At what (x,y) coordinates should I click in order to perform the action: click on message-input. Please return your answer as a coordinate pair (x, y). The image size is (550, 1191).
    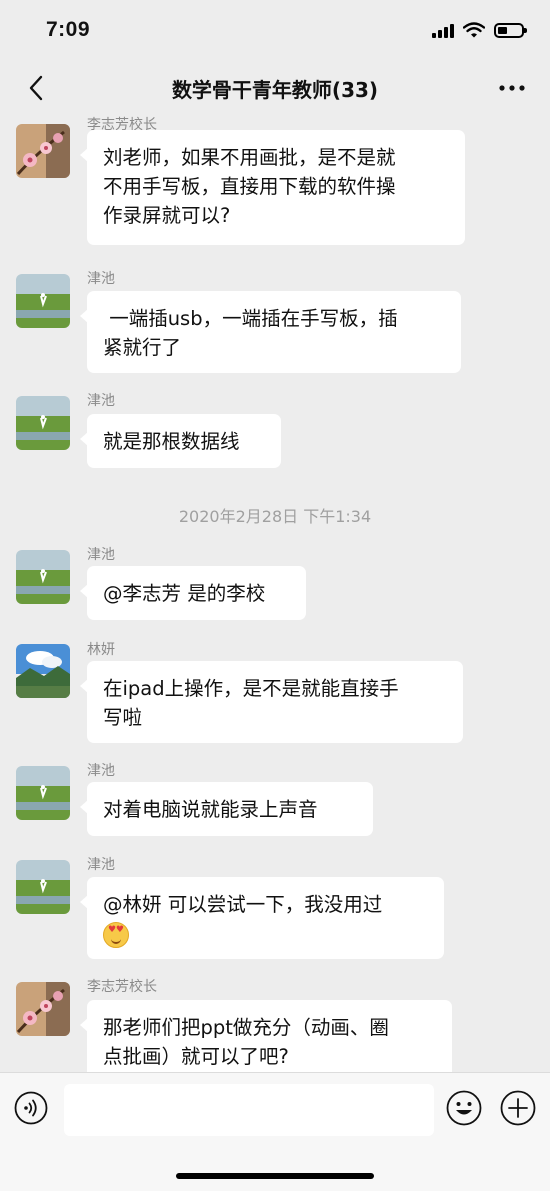
    Looking at the image, I should click on (249, 1110).